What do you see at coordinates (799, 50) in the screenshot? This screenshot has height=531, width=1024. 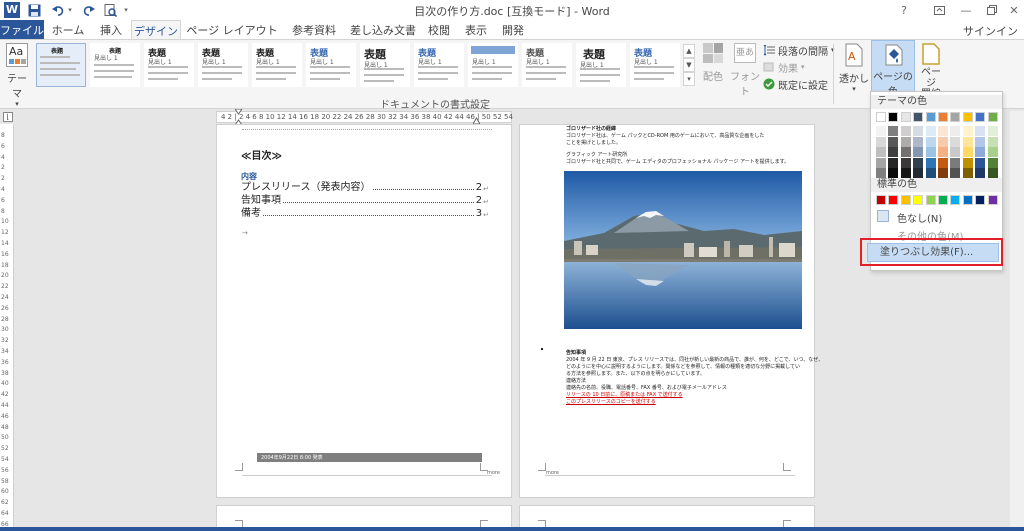 I see `paragraph-spacing-button: 段落の間隔 ▾` at bounding box center [799, 50].